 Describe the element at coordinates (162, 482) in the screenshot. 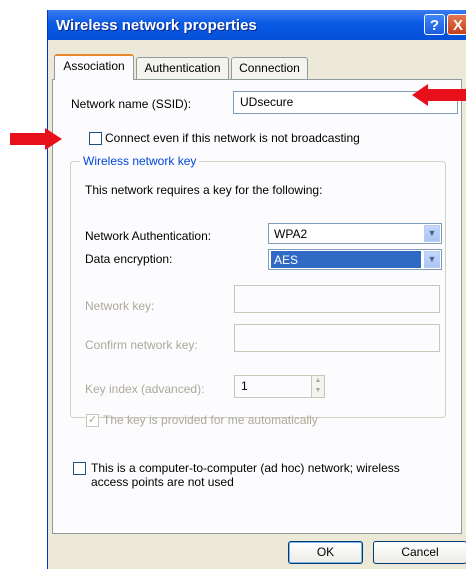

I see `adhoc-label-line2: access points are not used` at that location.